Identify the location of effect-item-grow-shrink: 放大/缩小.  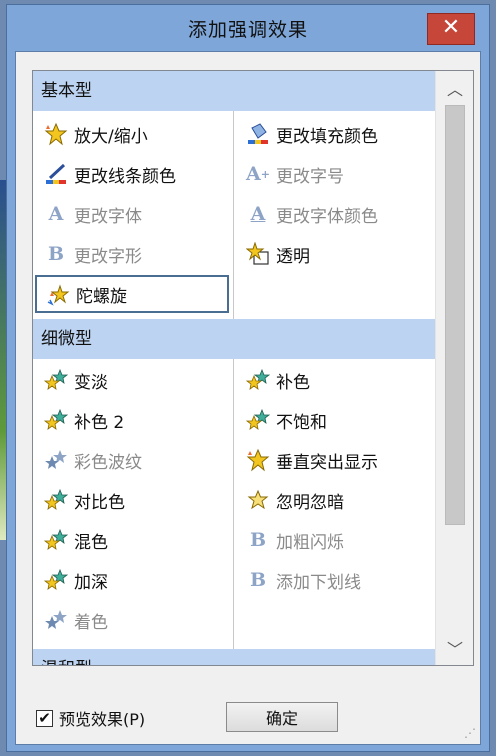
(132, 134).